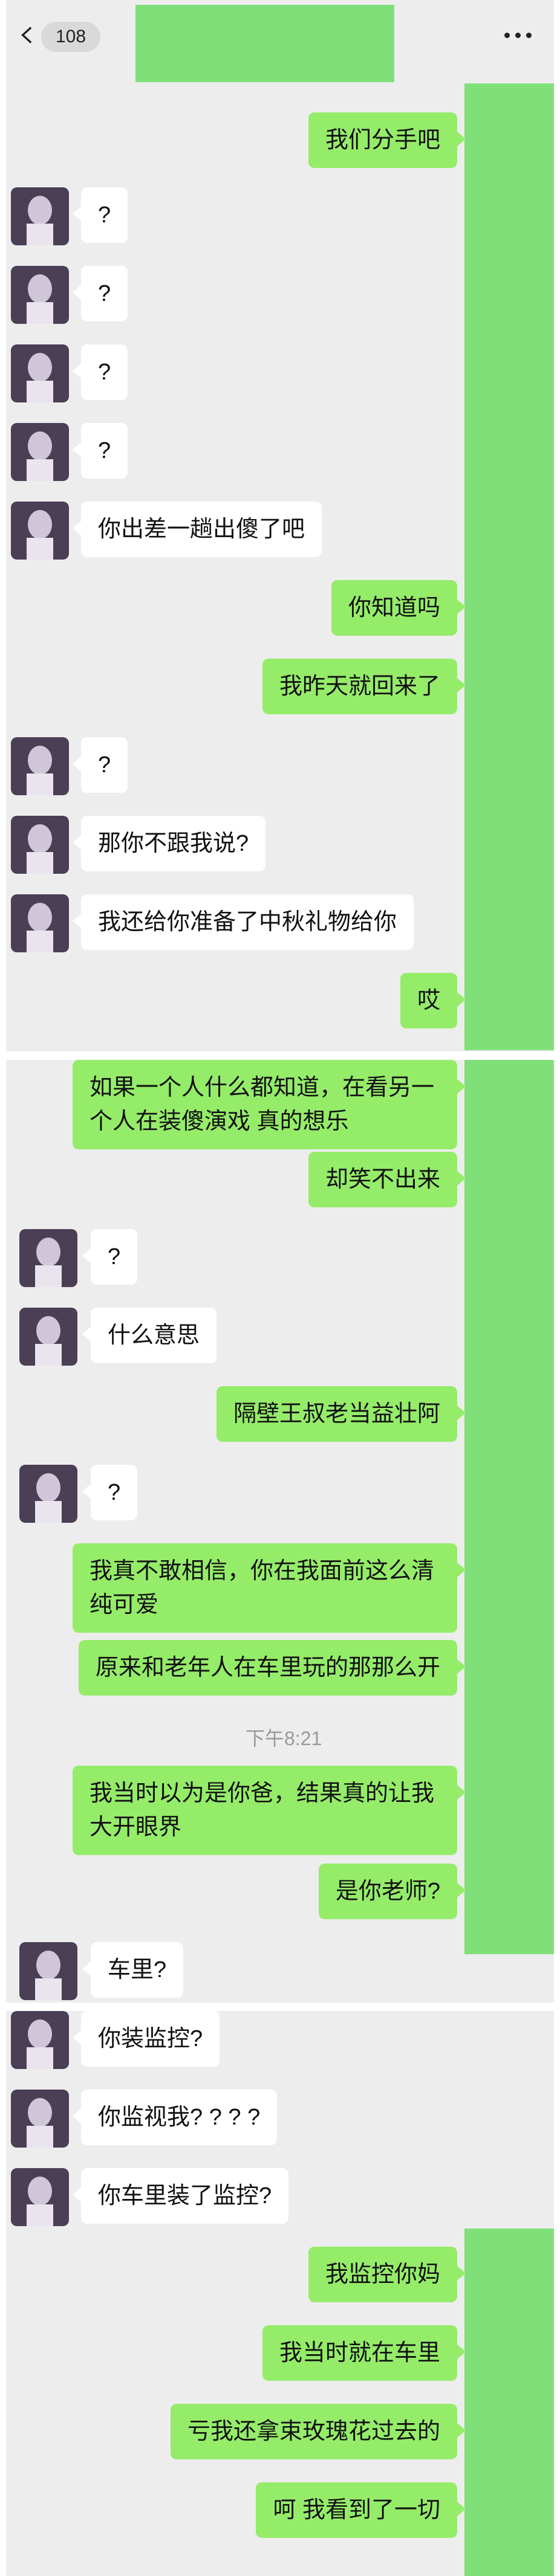 The image size is (560, 2576). What do you see at coordinates (433, 1001) in the screenshot?
I see `chat-bubble-out: 哎` at bounding box center [433, 1001].